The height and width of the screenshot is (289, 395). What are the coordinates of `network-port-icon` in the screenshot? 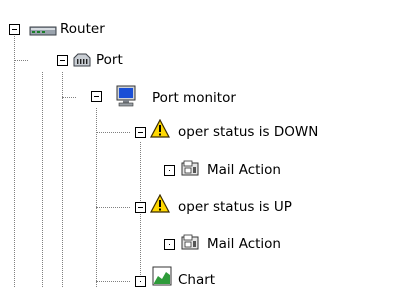 It's located at (82, 60).